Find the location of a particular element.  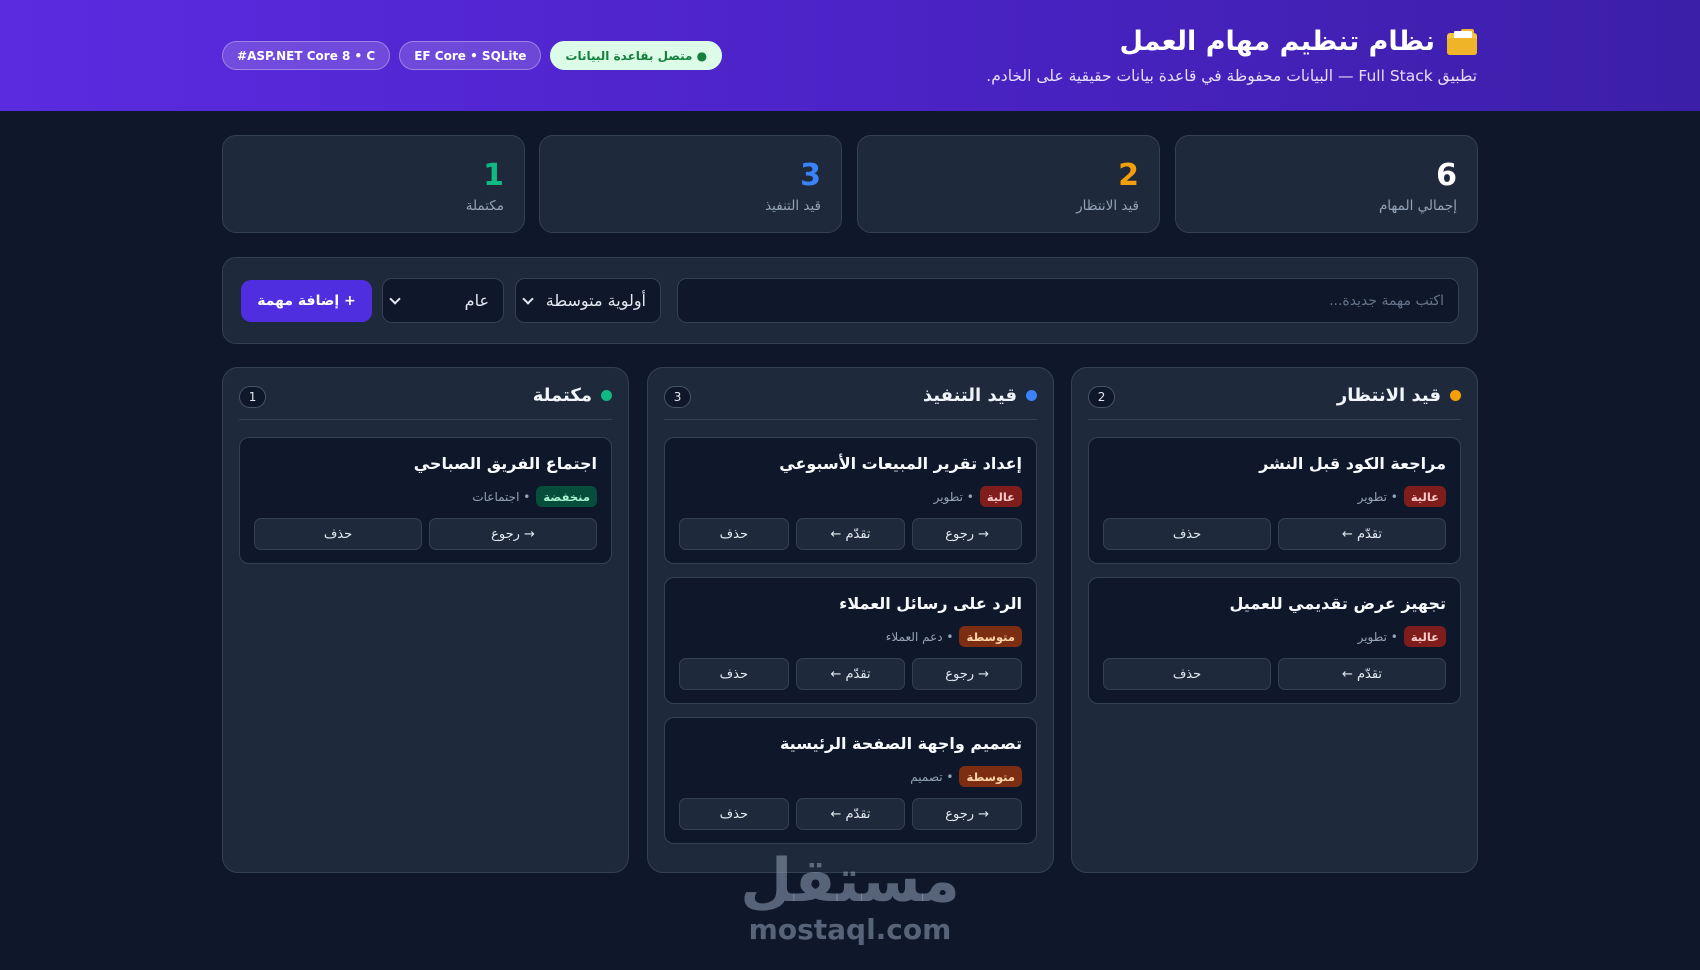

stat-pending: 2 قيد الانتظار is located at coordinates (1008, 184).